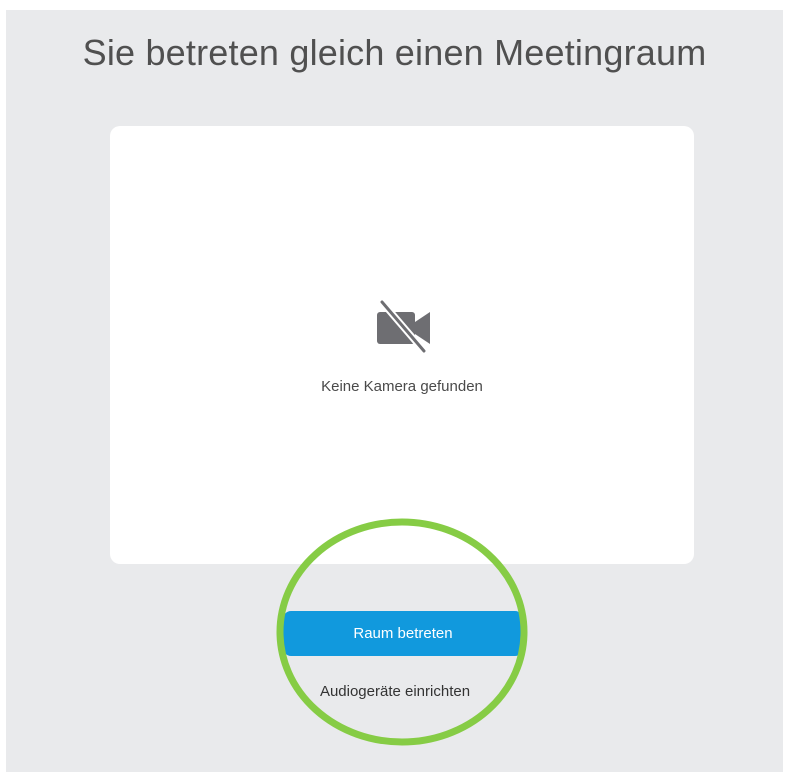 The image size is (789, 778). Describe the element at coordinates (403, 326) in the screenshot. I see `camera-off-icon` at that location.